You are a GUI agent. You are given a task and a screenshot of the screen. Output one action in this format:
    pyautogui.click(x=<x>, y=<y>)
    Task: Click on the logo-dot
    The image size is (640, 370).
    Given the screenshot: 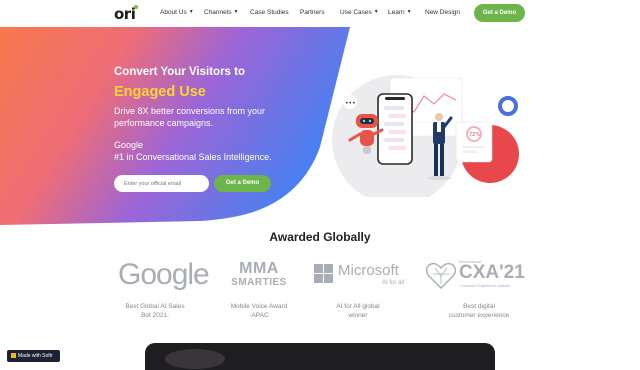 What is the action you would take?
    pyautogui.click(x=136, y=7)
    